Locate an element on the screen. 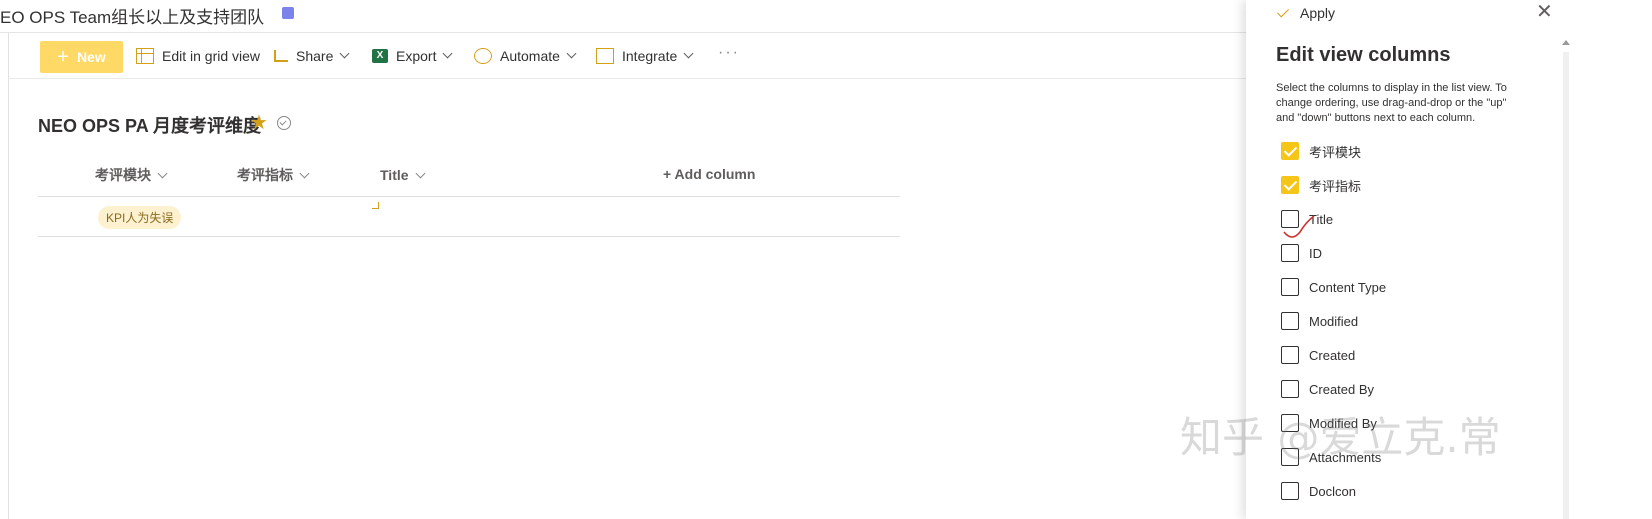  share-button: Share is located at coordinates (312, 55).